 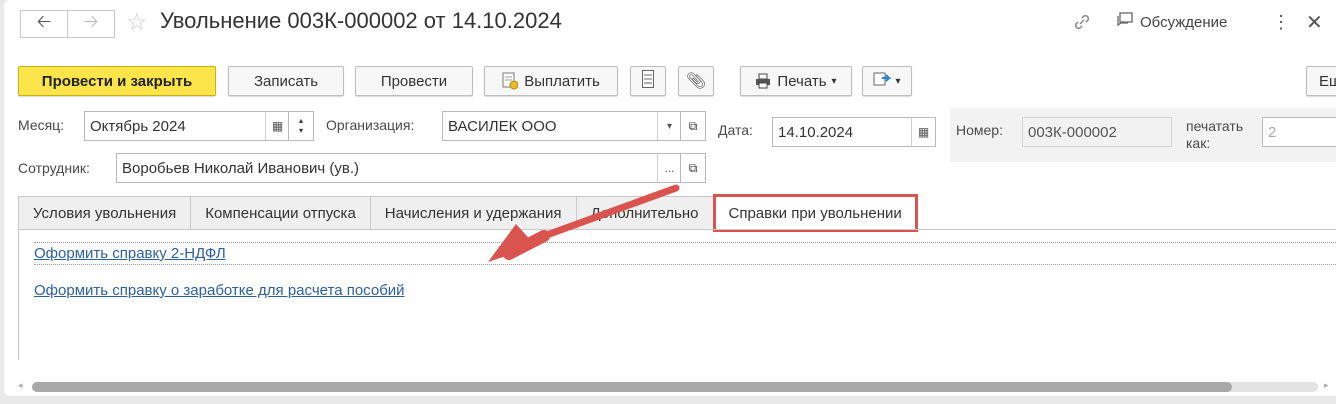 I want to click on scroll-left-icon: ◂, so click(x=20, y=385).